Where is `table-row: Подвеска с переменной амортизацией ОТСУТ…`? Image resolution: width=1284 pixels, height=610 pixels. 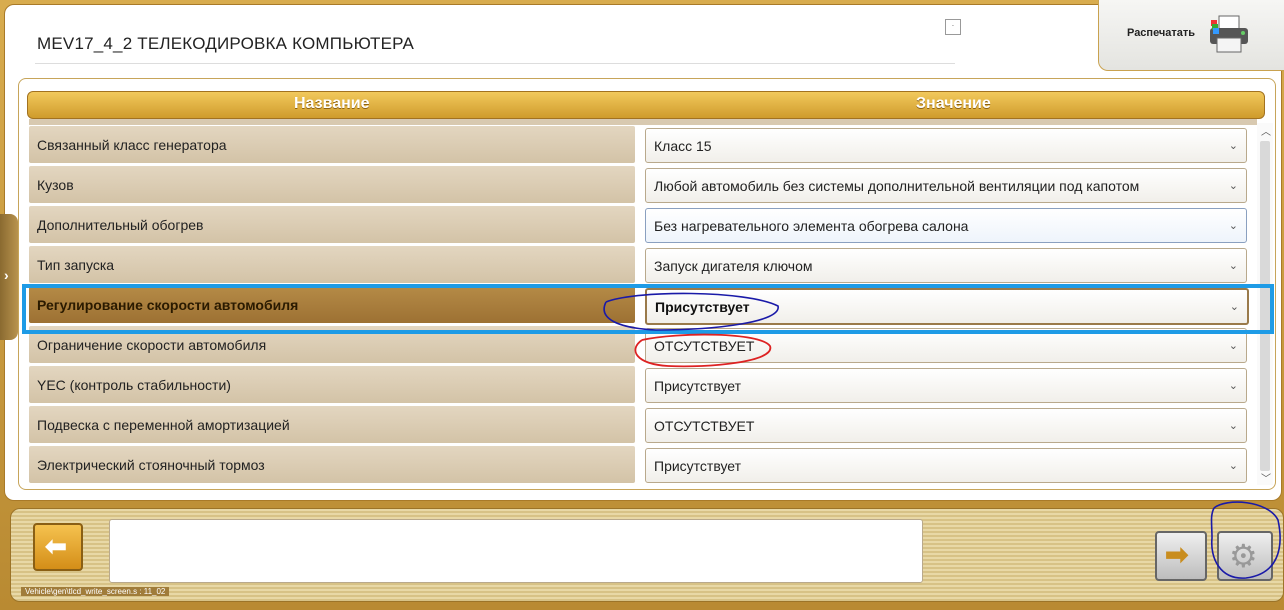 table-row: Подвеска с переменной амортизацией ОТСУТ… is located at coordinates (644, 424).